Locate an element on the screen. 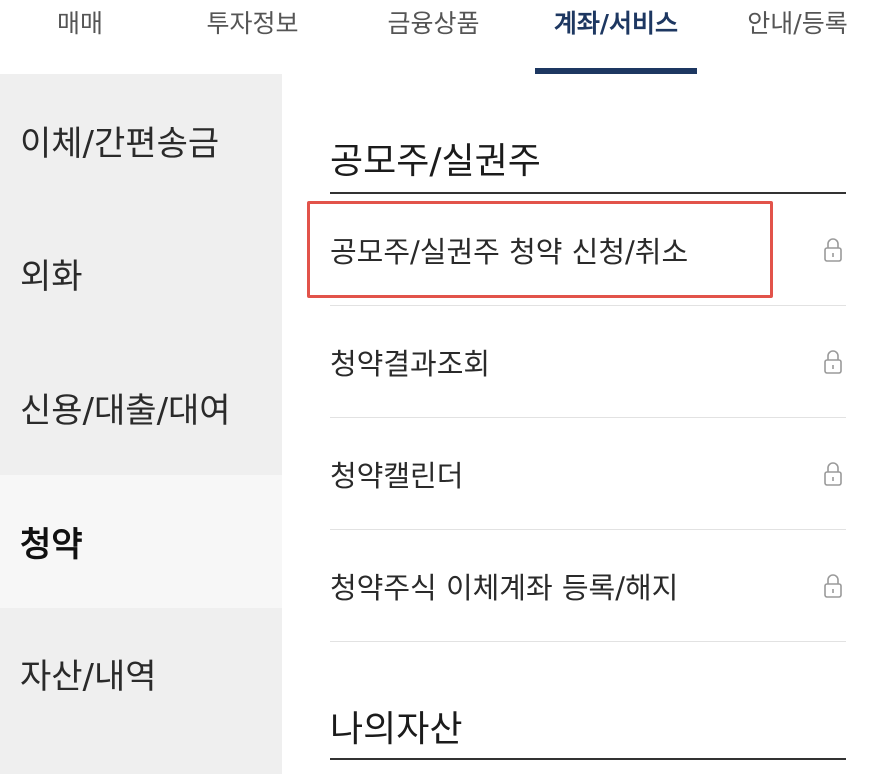 The image size is (873, 774). section-title-ipo: 공모주/실권주 is located at coordinates (435, 161).